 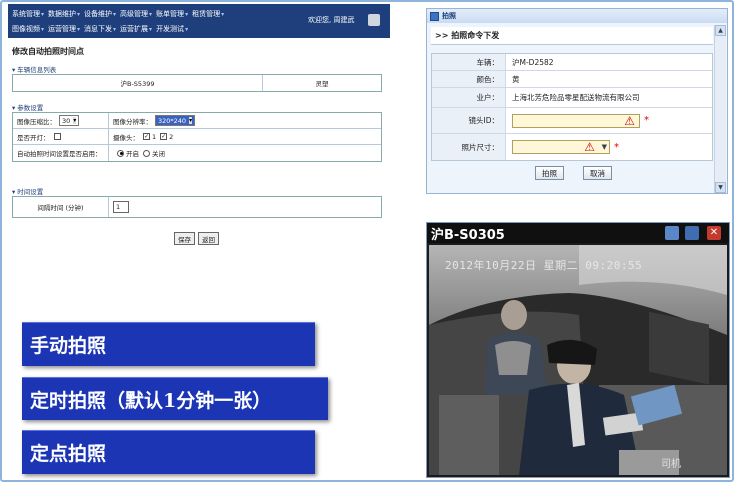 I want to click on camera-label: 摄像头：, so click(x=126, y=137).